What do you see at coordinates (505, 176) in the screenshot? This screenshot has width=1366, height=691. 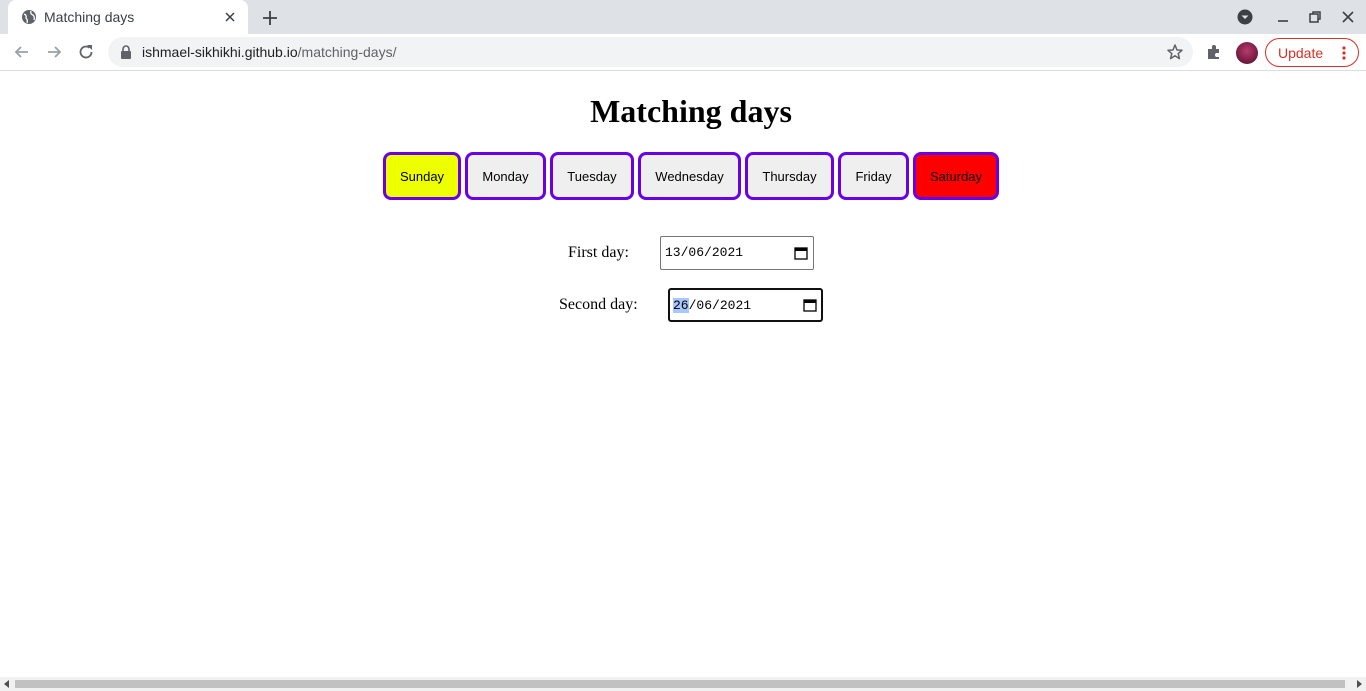 I see `day-button-monday: Monday` at bounding box center [505, 176].